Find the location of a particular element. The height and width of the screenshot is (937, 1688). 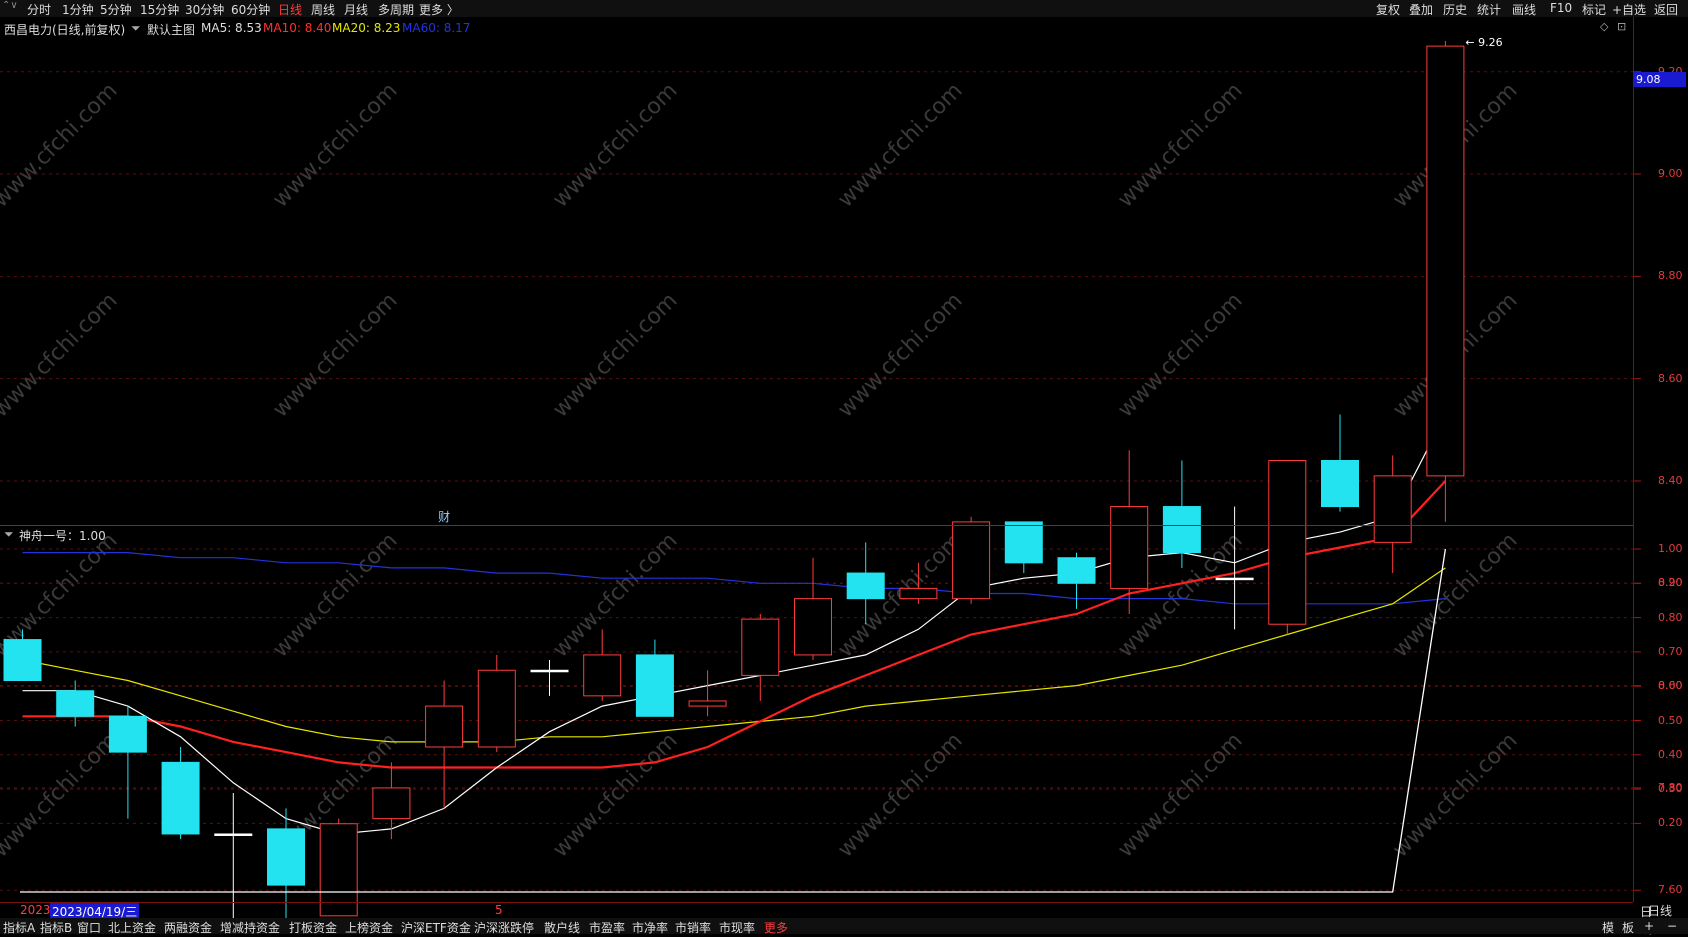

indicator-tab-9: 沪深涨跌停 is located at coordinates (504, 927).